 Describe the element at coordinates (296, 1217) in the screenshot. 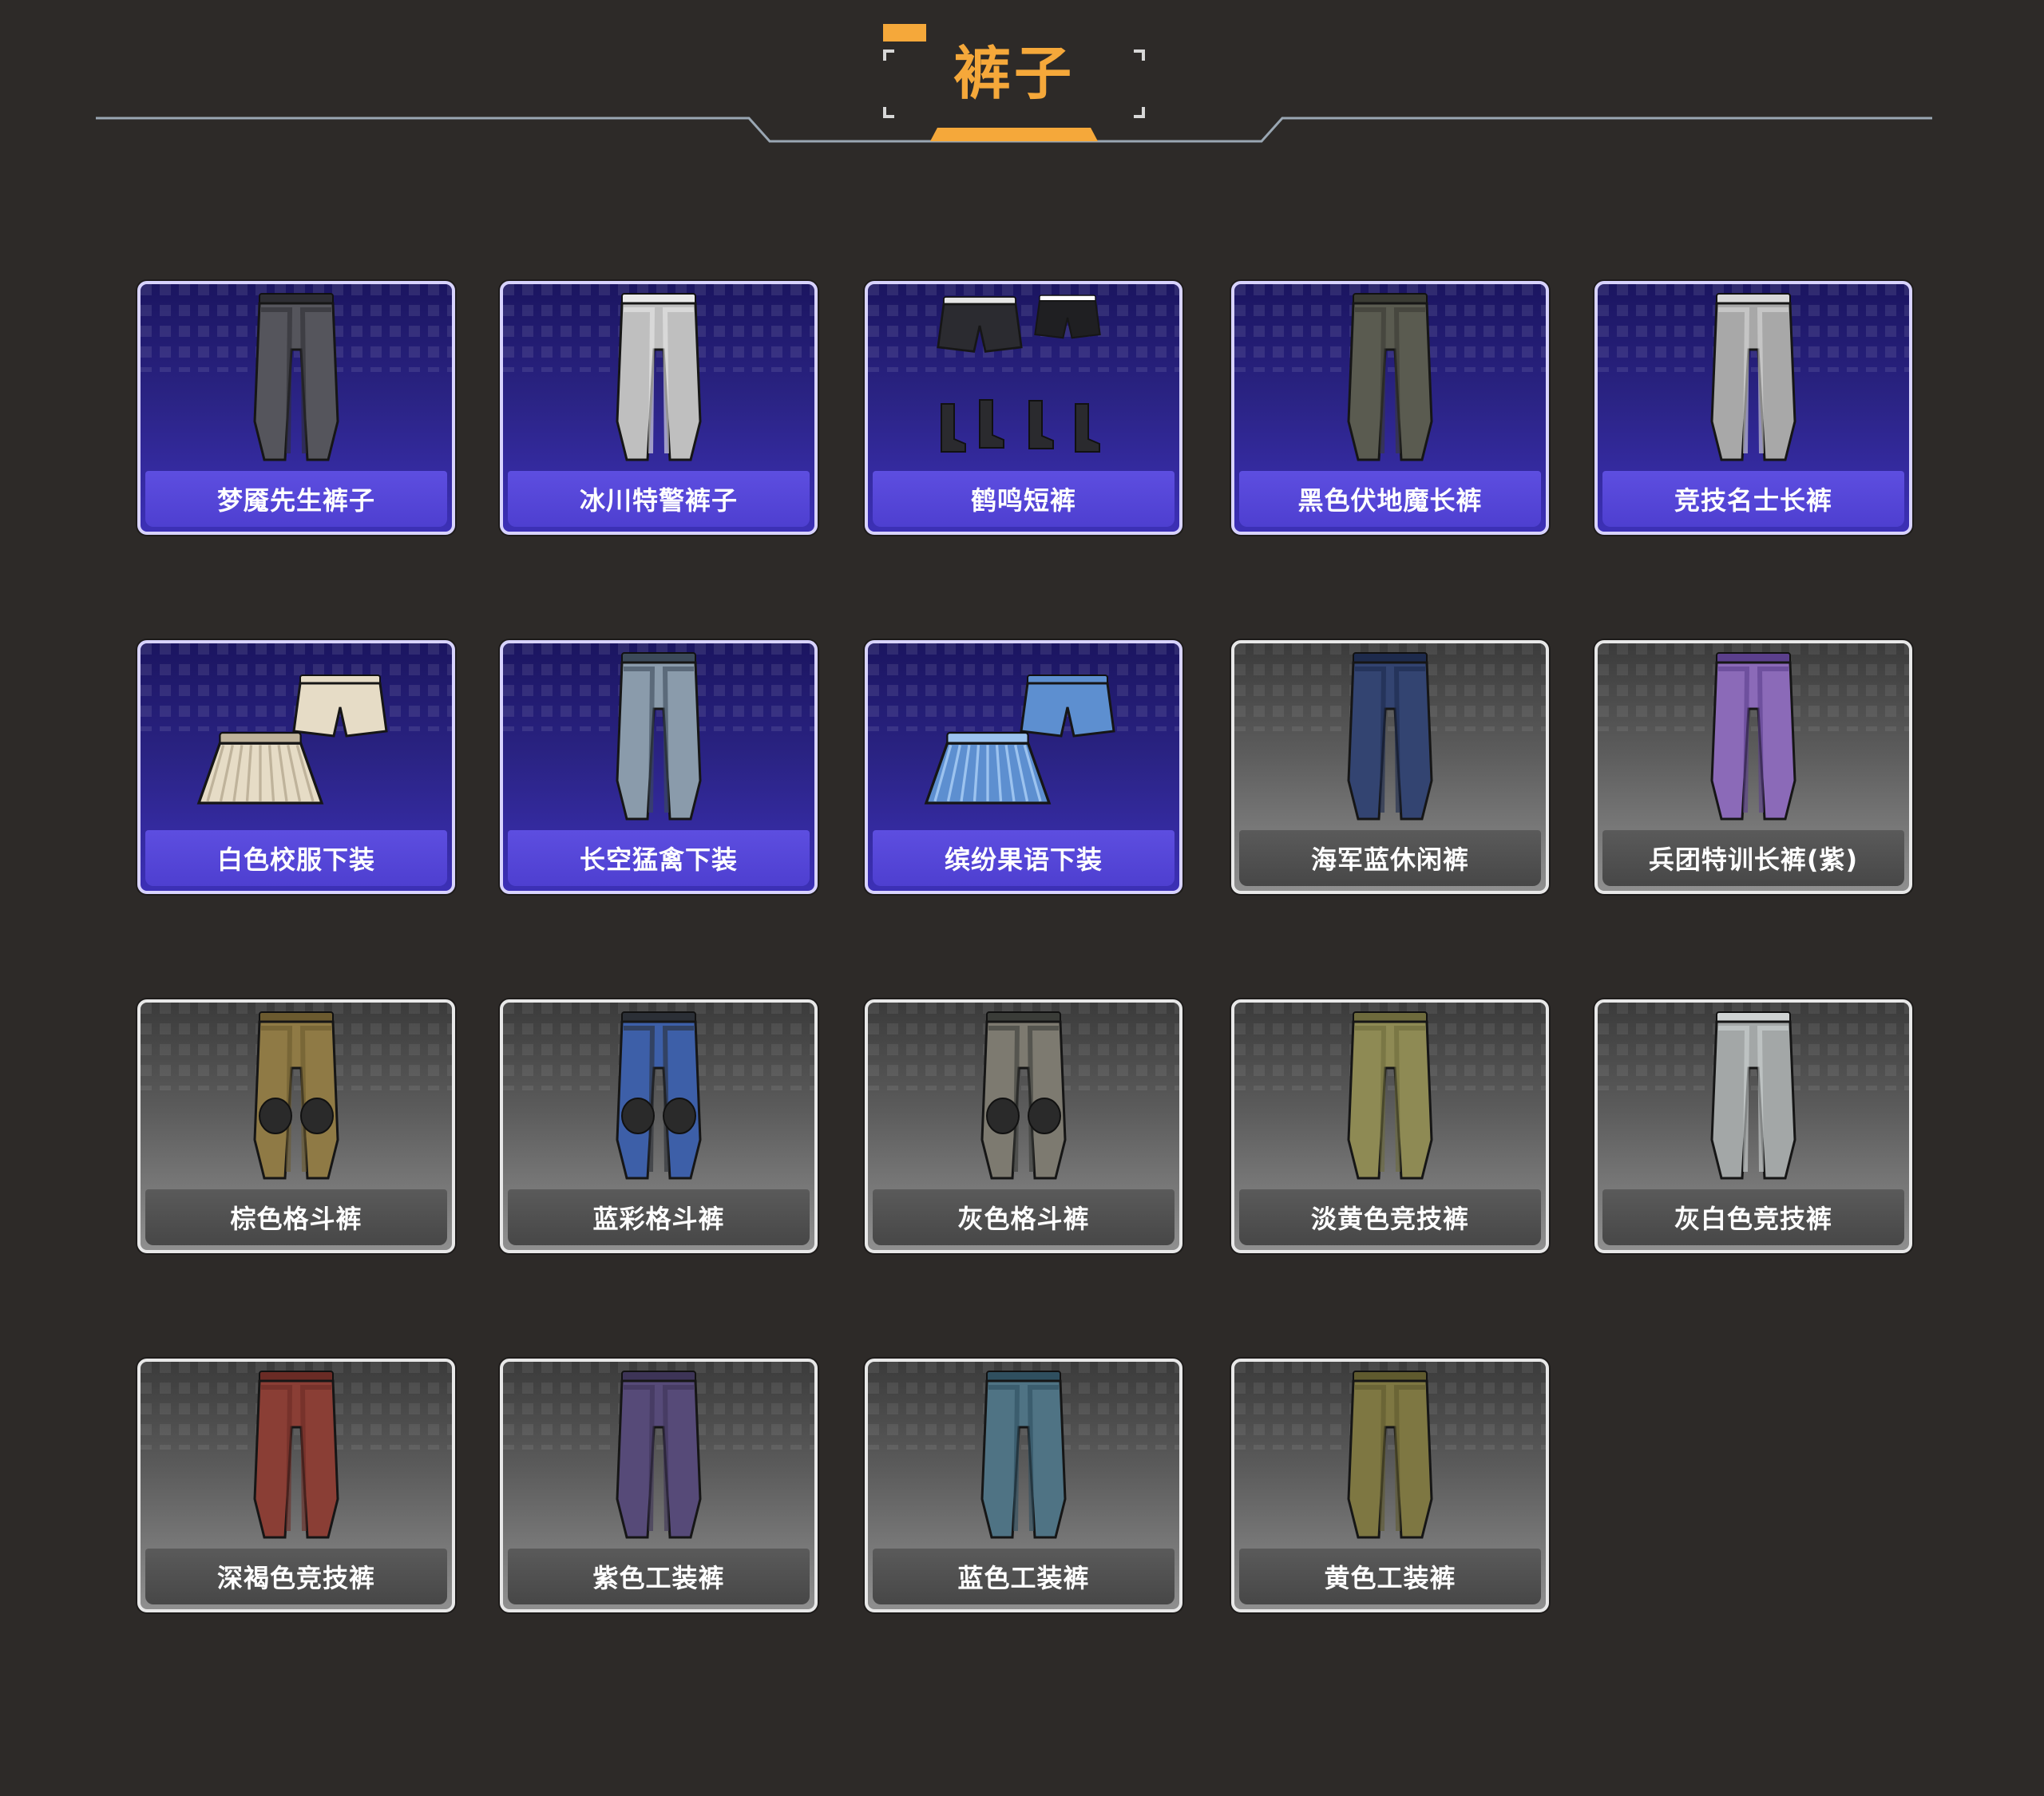

I see `item-name: 棕色格斗裤` at that location.